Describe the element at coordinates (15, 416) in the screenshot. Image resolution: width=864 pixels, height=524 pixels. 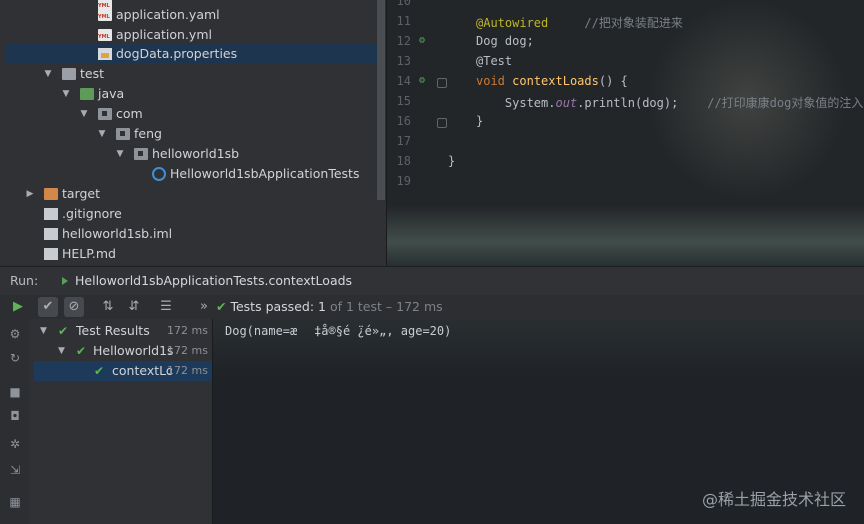
I see `screenshot-icon: ◘` at that location.